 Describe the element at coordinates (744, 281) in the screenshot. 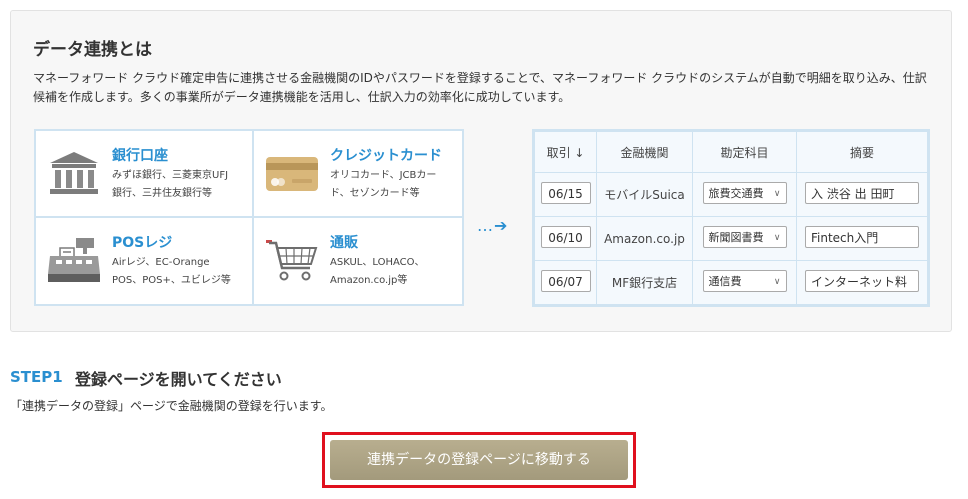

I see `account-select: 通信費 ∨` at that location.